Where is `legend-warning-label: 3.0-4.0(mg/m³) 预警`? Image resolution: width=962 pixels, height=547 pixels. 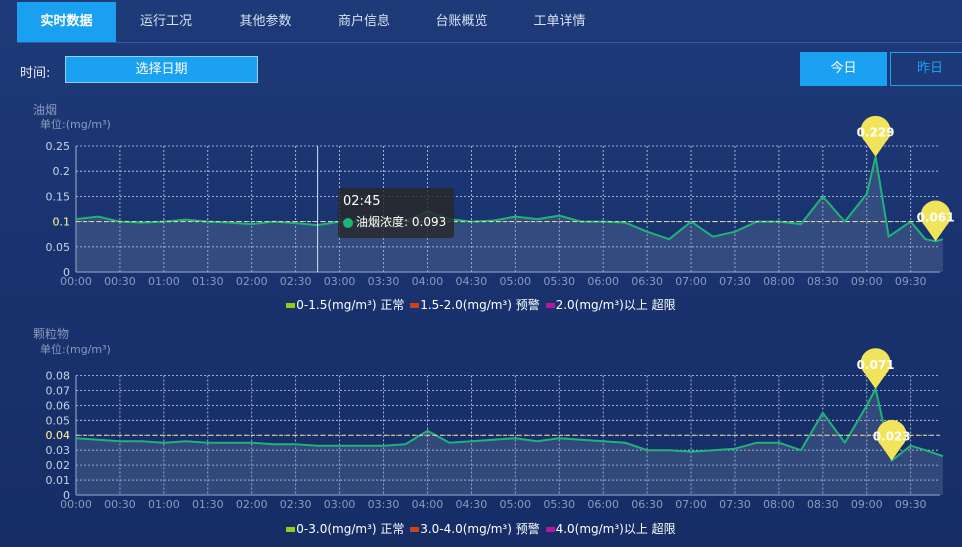
legend-warning-label: 3.0-4.0(mg/m³) 预警 is located at coordinates (480, 529).